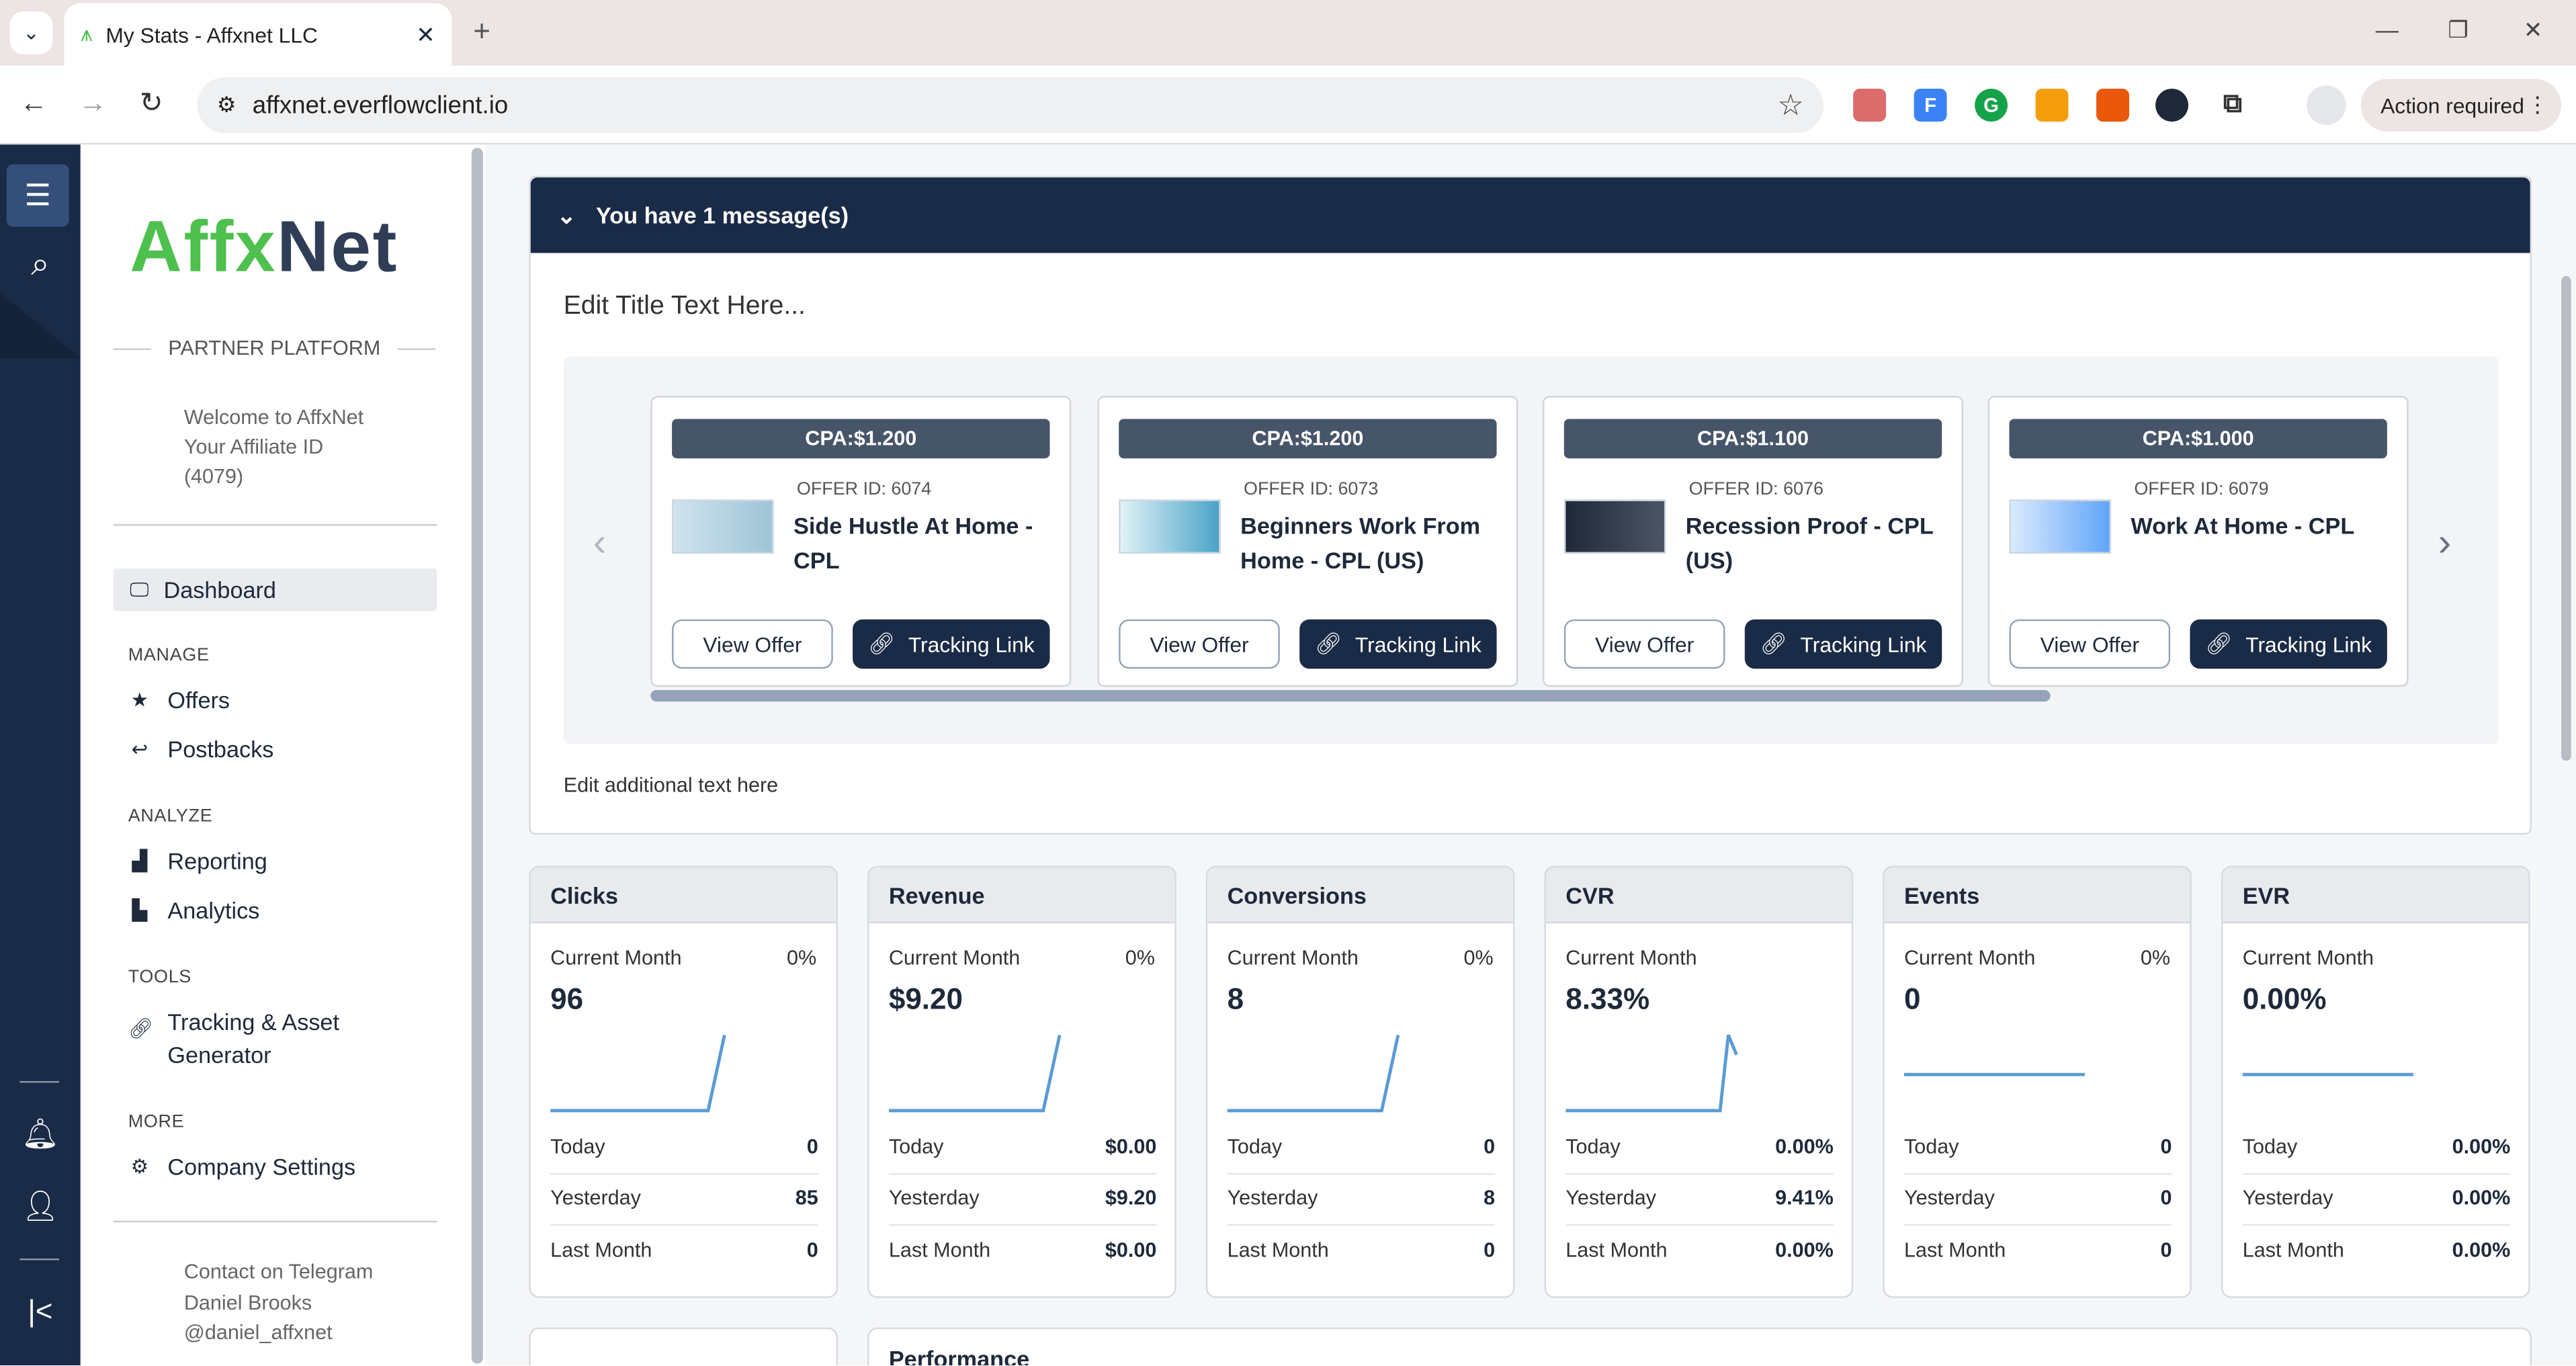 The width and height of the screenshot is (2576, 1366). I want to click on current-month-value: 8.33%, so click(1607, 999).